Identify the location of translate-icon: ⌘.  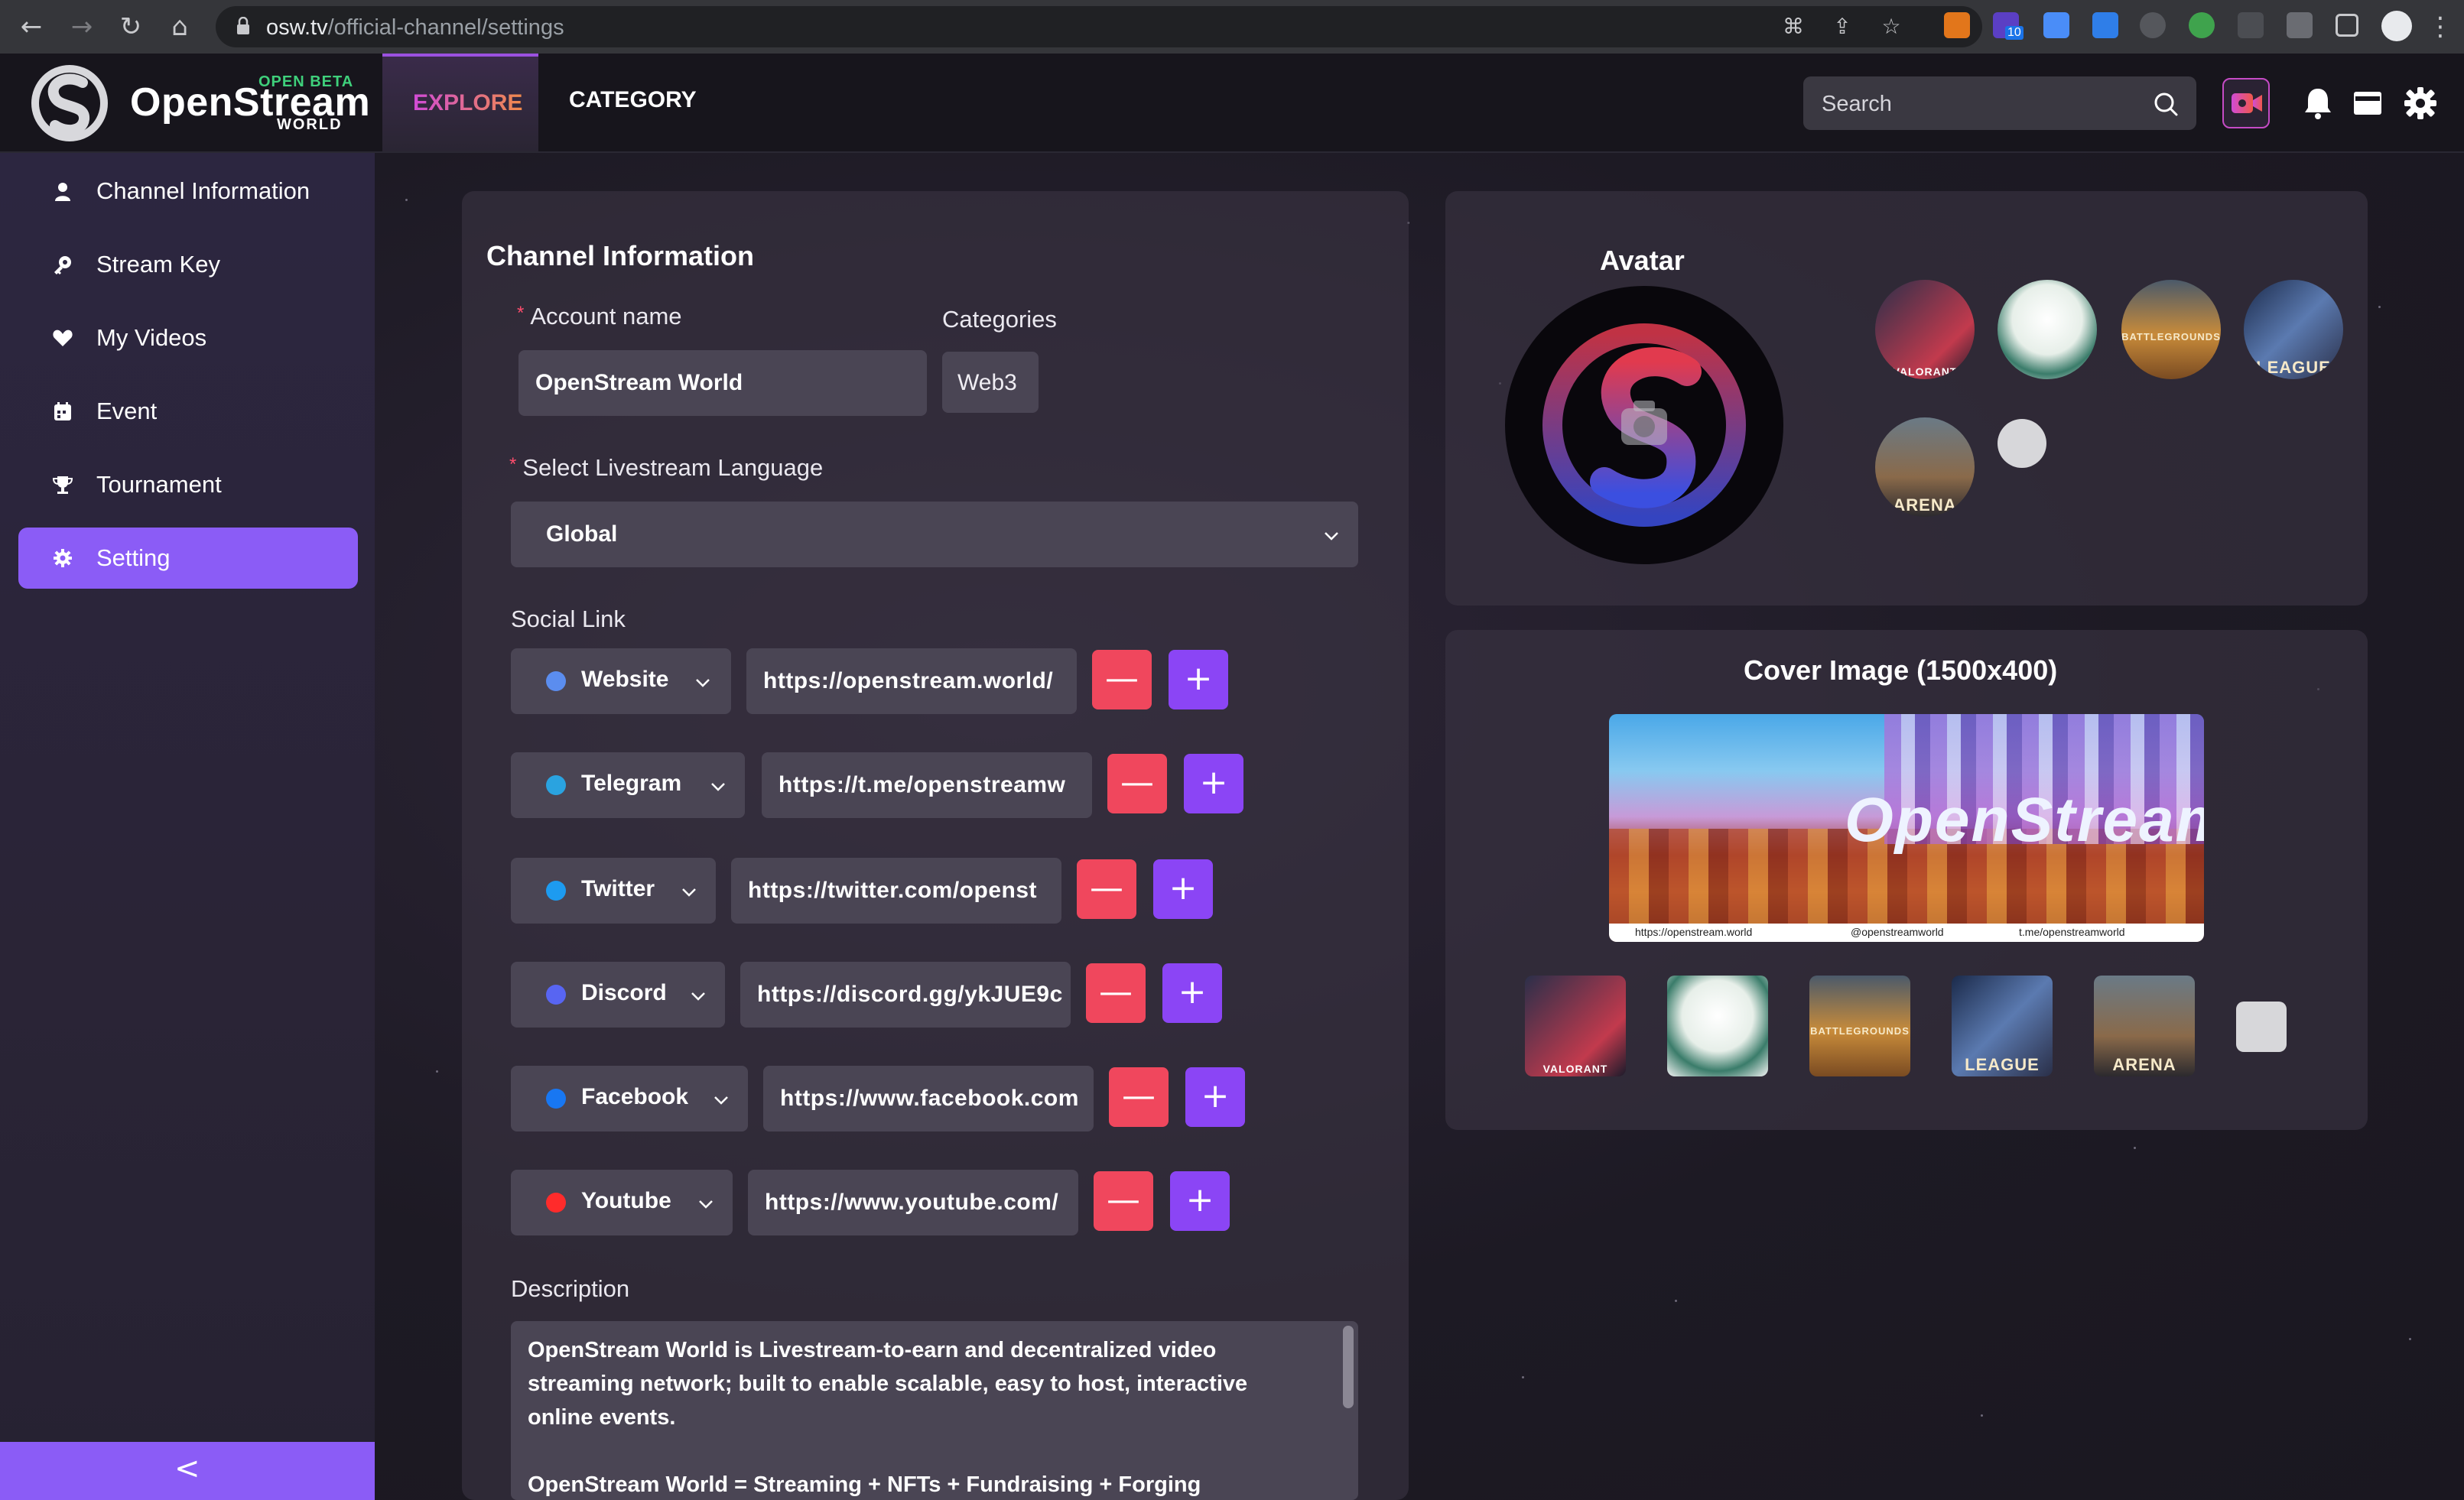
(1793, 26).